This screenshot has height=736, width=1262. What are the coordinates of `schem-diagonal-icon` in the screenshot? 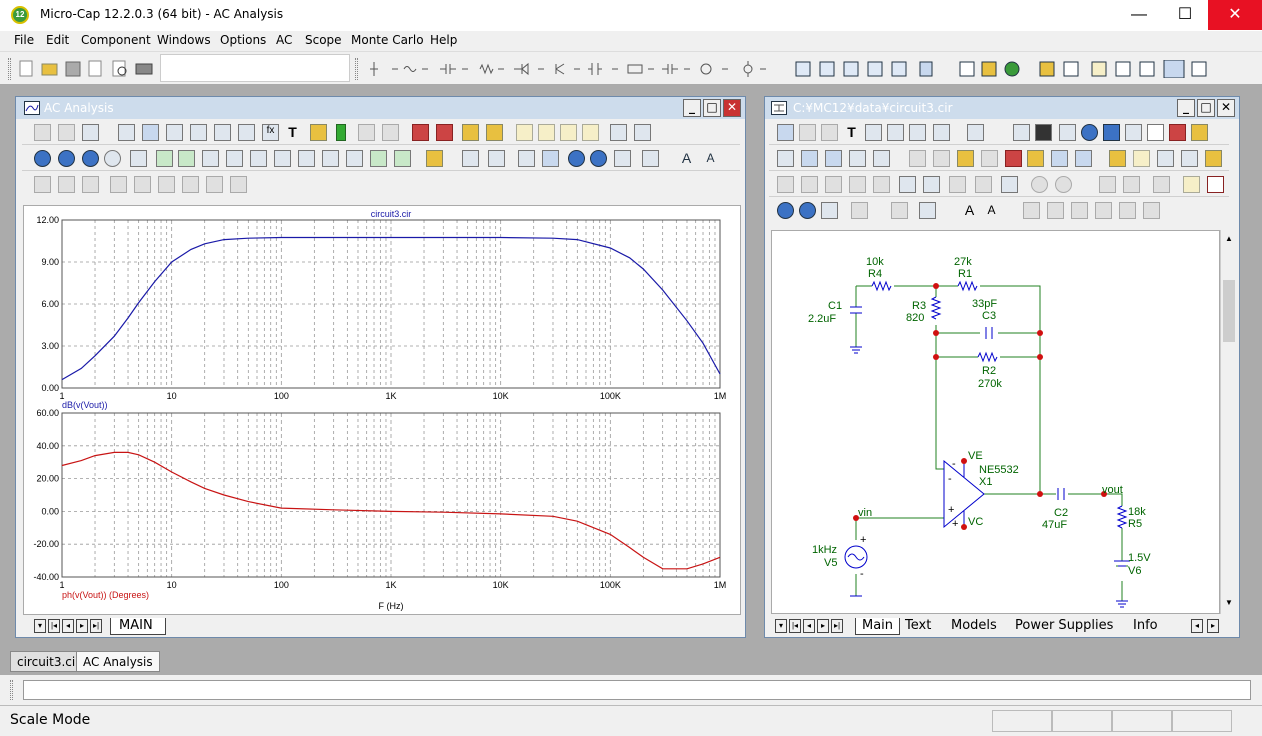 It's located at (895, 132).